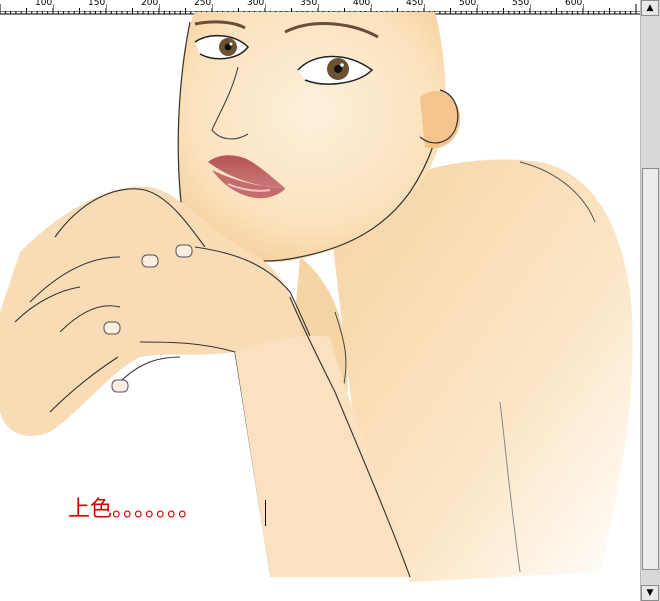  Describe the element at coordinates (574, 4) in the screenshot. I see `ruler-label: 600` at that location.